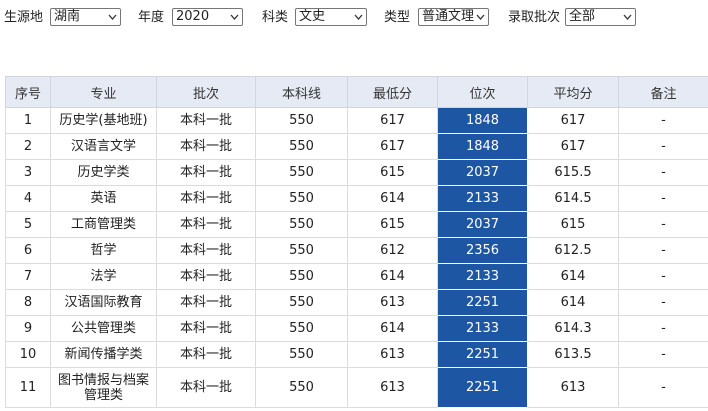  I want to click on table-row: 3 历史学类 本科一批 550 615 2037 615.5 -, so click(356, 172).